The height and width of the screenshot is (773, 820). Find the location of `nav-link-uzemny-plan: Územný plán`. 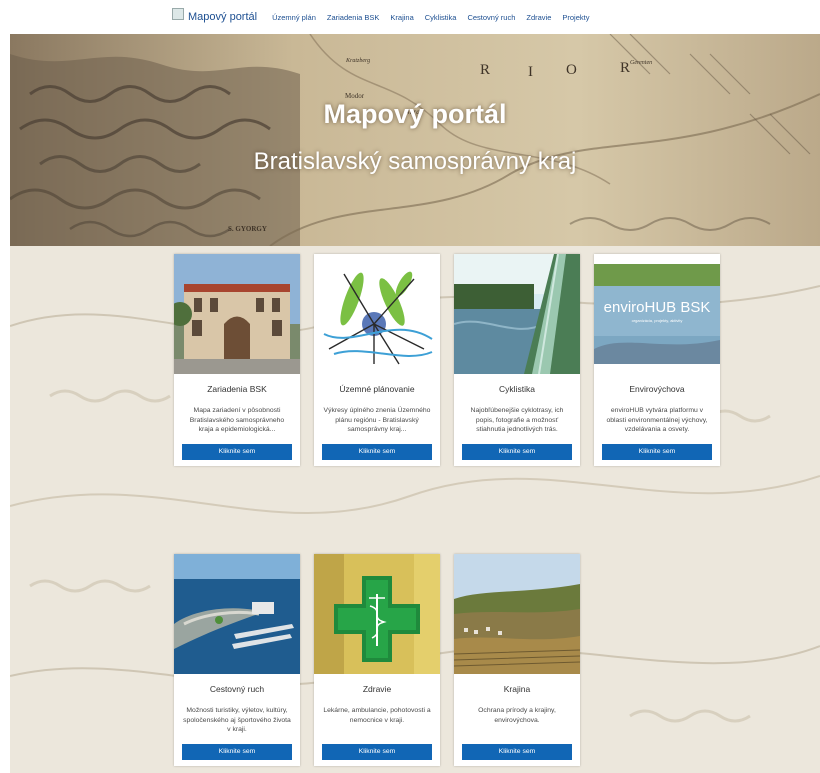

nav-link-uzemny-plan: Územný plán is located at coordinates (294, 17).